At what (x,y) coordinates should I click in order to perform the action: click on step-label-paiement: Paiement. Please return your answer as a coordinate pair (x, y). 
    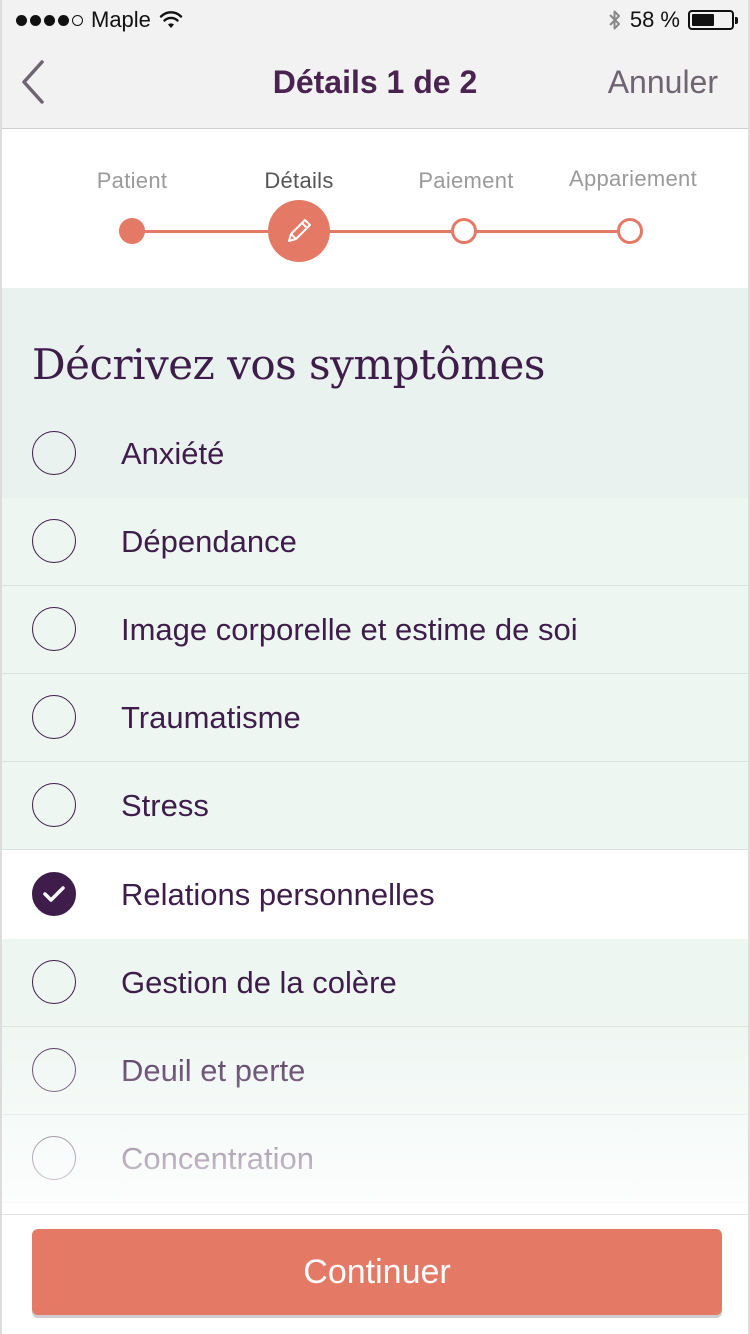
    Looking at the image, I should click on (466, 180).